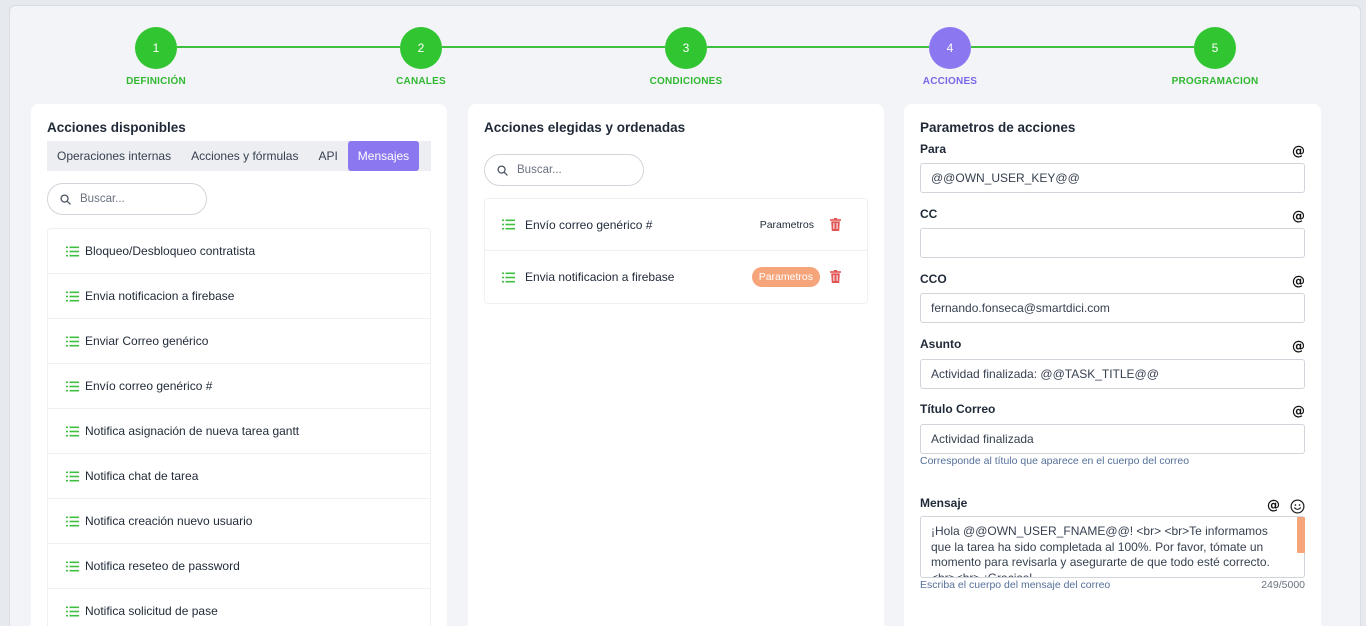 This screenshot has width=1366, height=626. I want to click on cco-label: CCO, so click(933, 279).